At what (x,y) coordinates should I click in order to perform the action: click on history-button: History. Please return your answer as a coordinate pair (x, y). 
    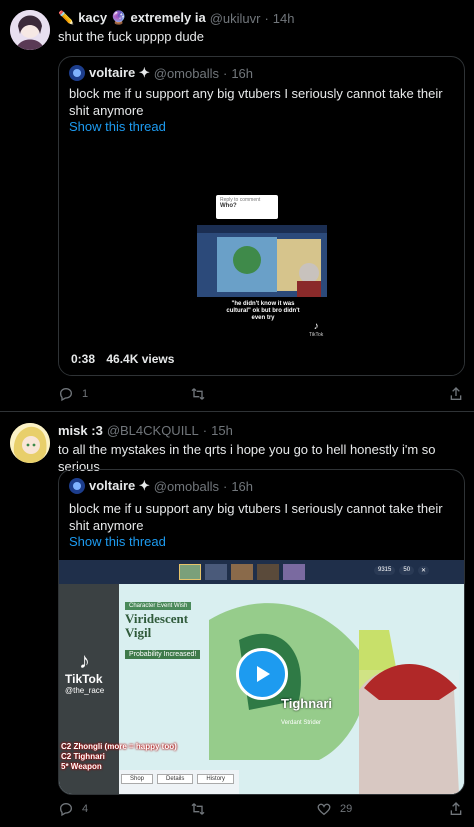
    Looking at the image, I should click on (216, 779).